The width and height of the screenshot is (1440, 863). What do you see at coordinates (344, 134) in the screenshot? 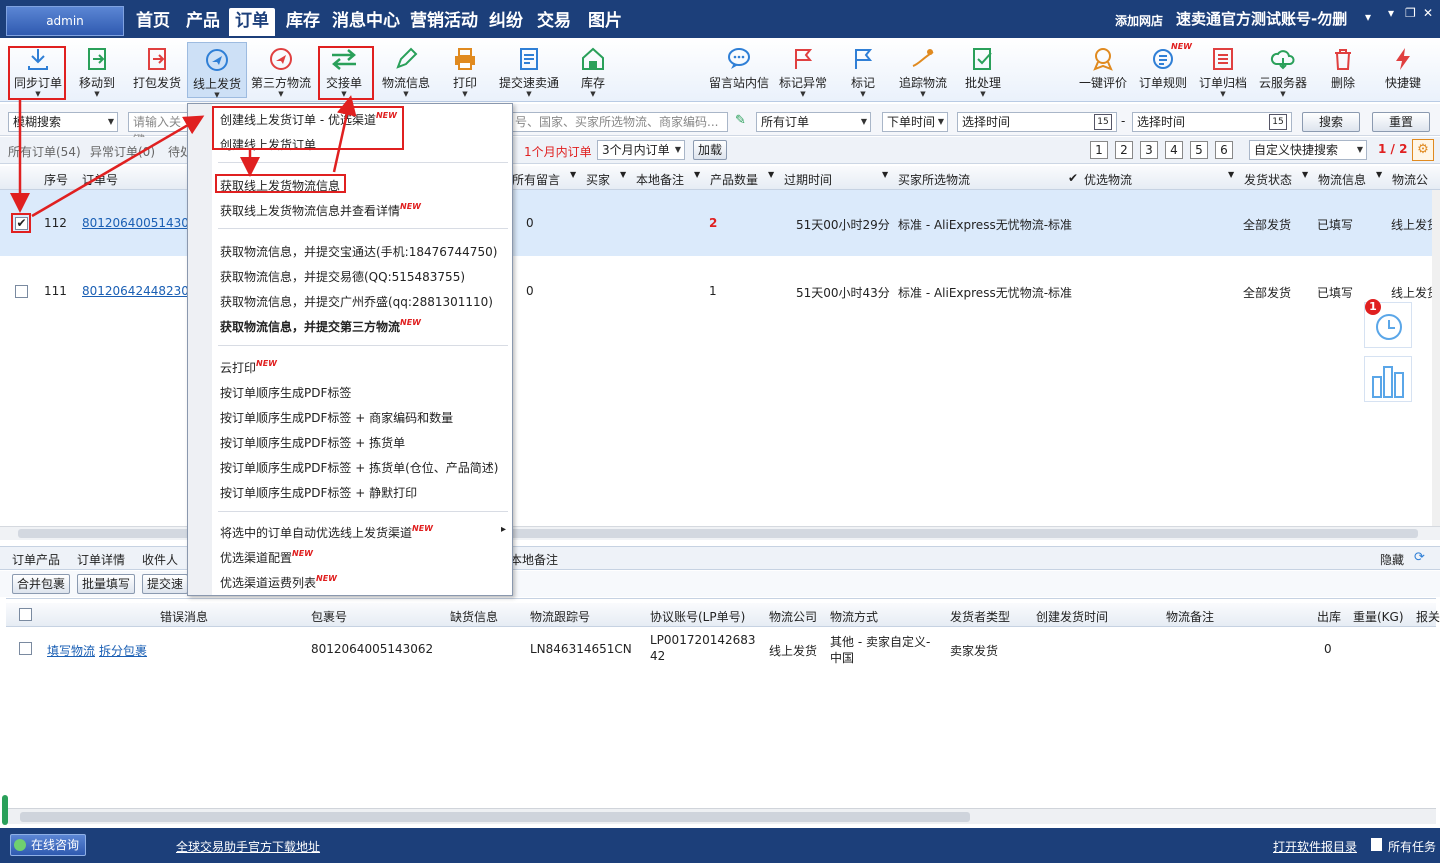
I see `arrow-get-to-handover` at bounding box center [344, 134].